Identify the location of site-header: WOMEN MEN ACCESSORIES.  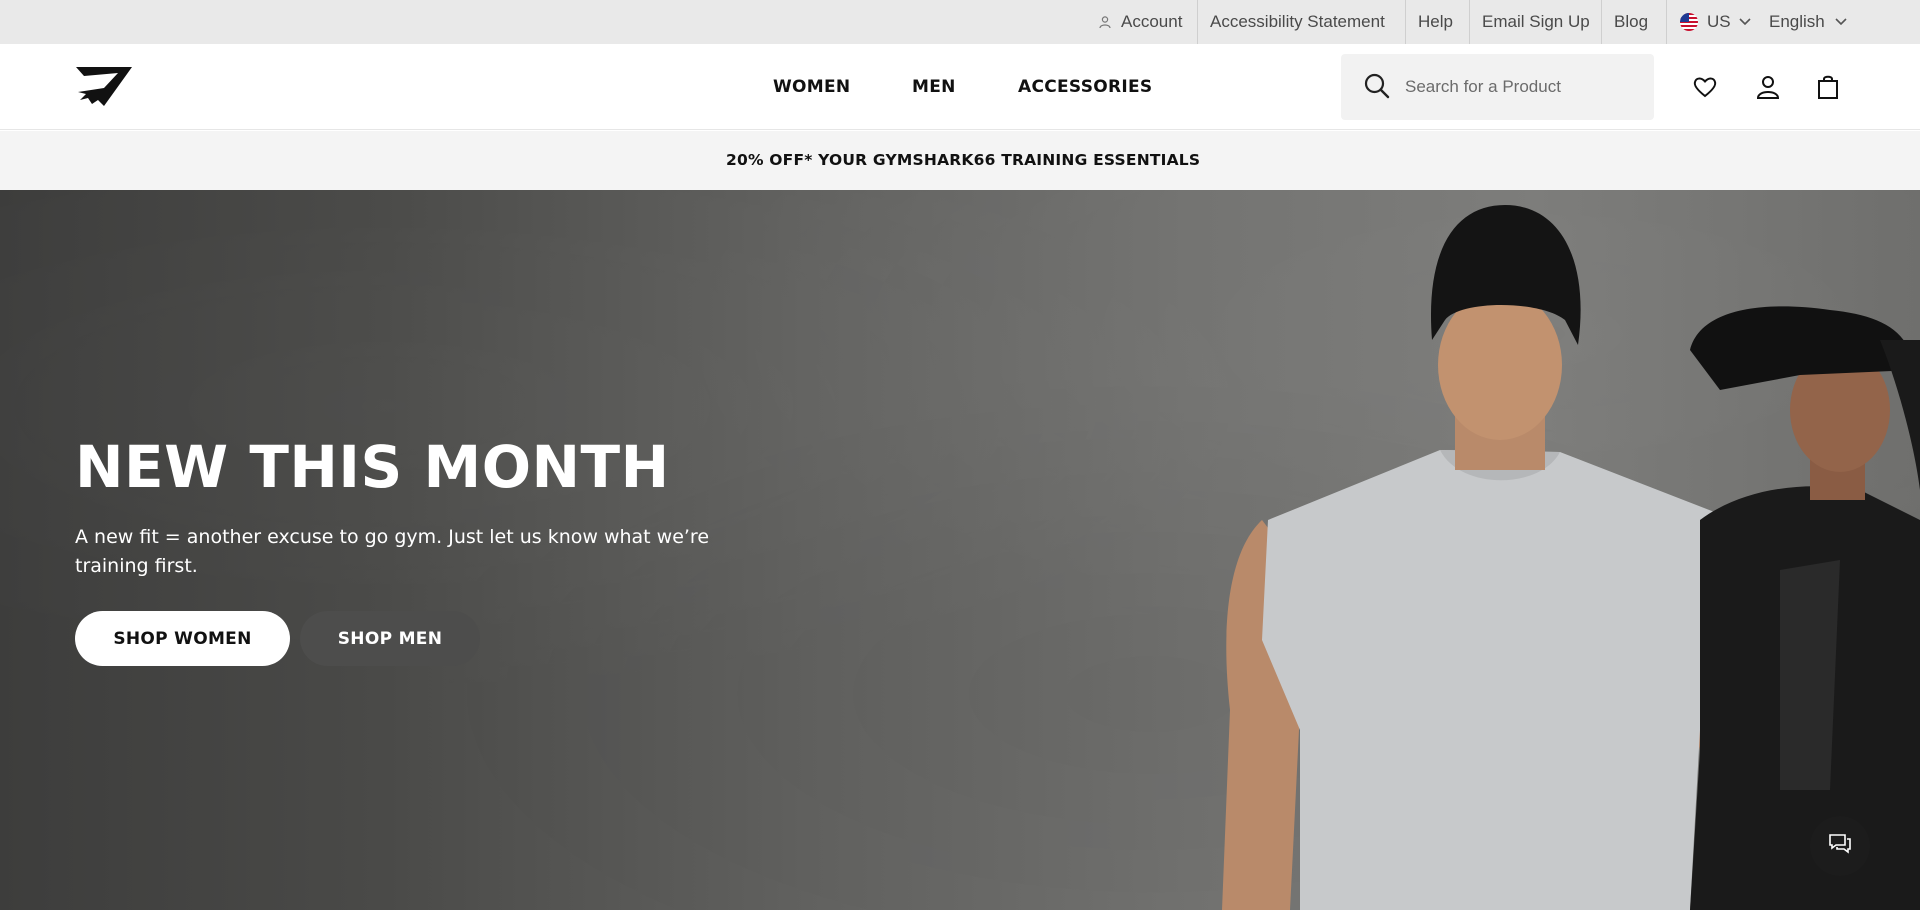
(960, 87).